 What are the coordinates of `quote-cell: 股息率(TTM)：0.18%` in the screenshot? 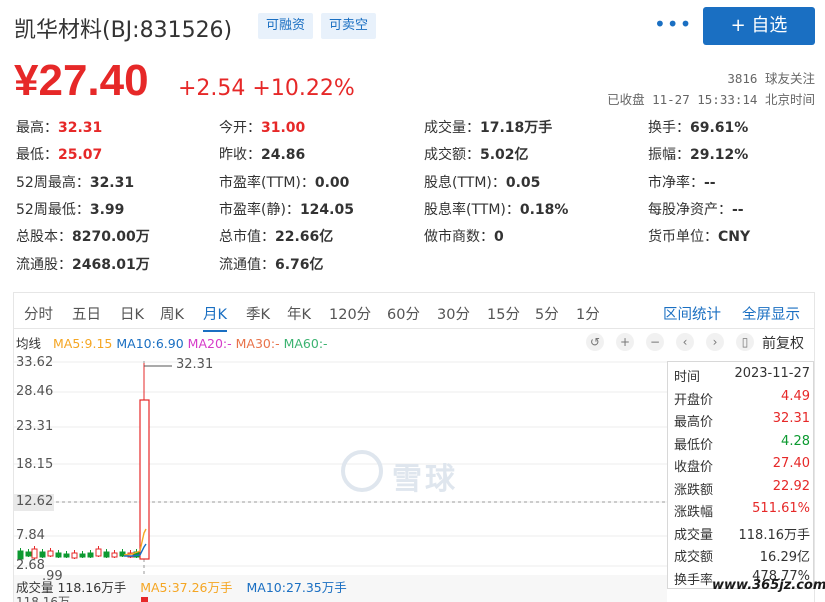 It's located at (496, 209).